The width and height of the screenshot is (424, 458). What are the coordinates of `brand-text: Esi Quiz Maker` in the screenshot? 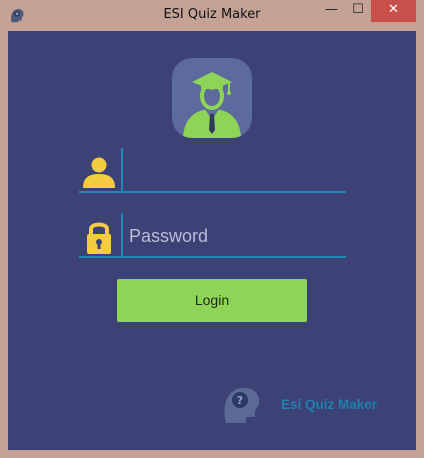 It's located at (329, 404).